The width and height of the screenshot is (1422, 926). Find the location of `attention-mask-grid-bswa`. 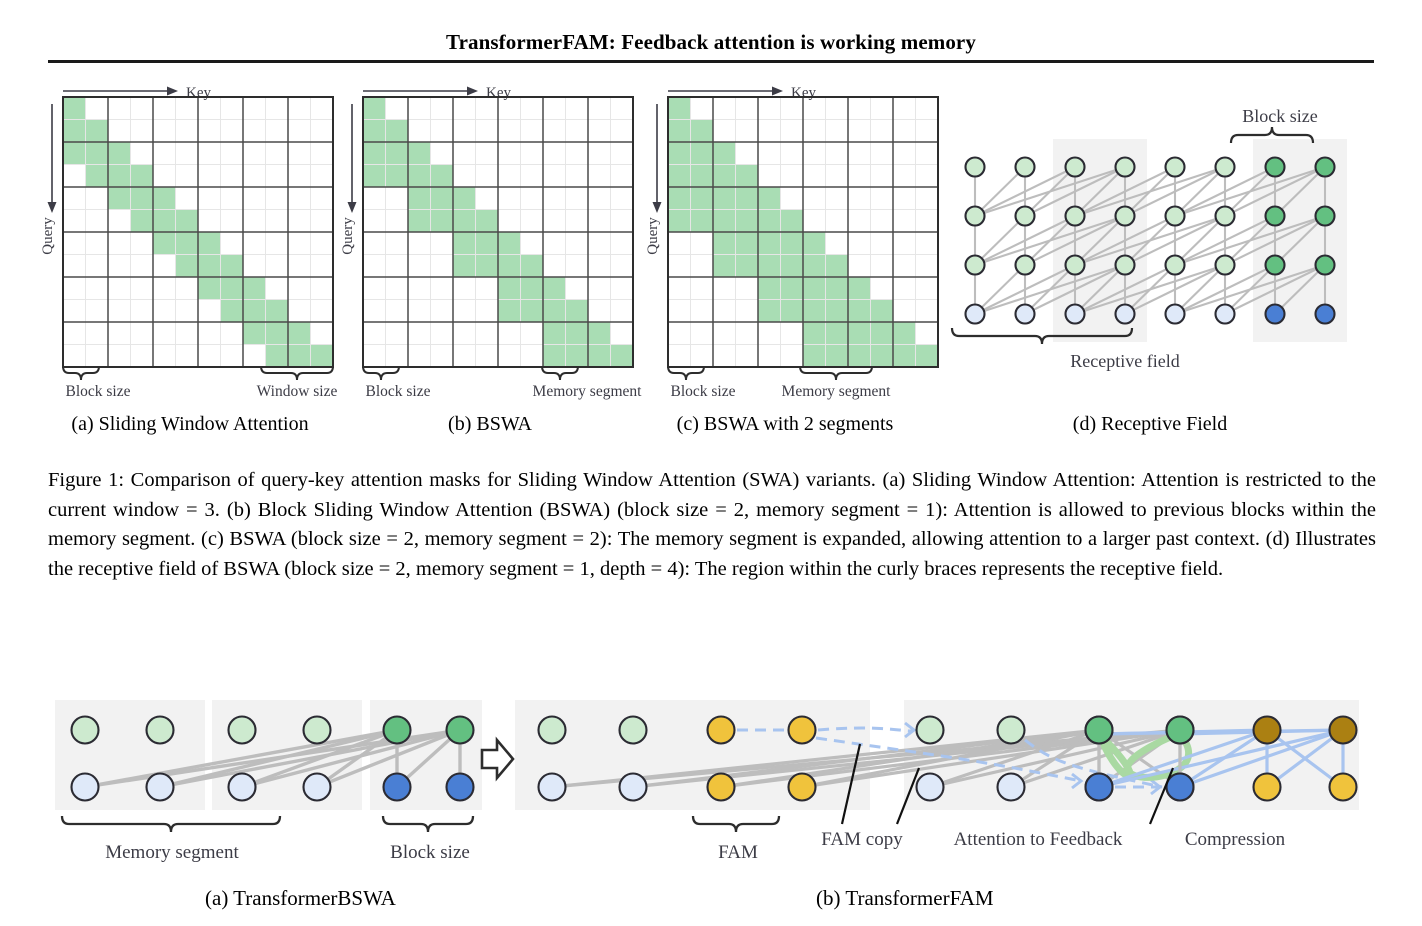

attention-mask-grid-bswa is located at coordinates (498, 232).